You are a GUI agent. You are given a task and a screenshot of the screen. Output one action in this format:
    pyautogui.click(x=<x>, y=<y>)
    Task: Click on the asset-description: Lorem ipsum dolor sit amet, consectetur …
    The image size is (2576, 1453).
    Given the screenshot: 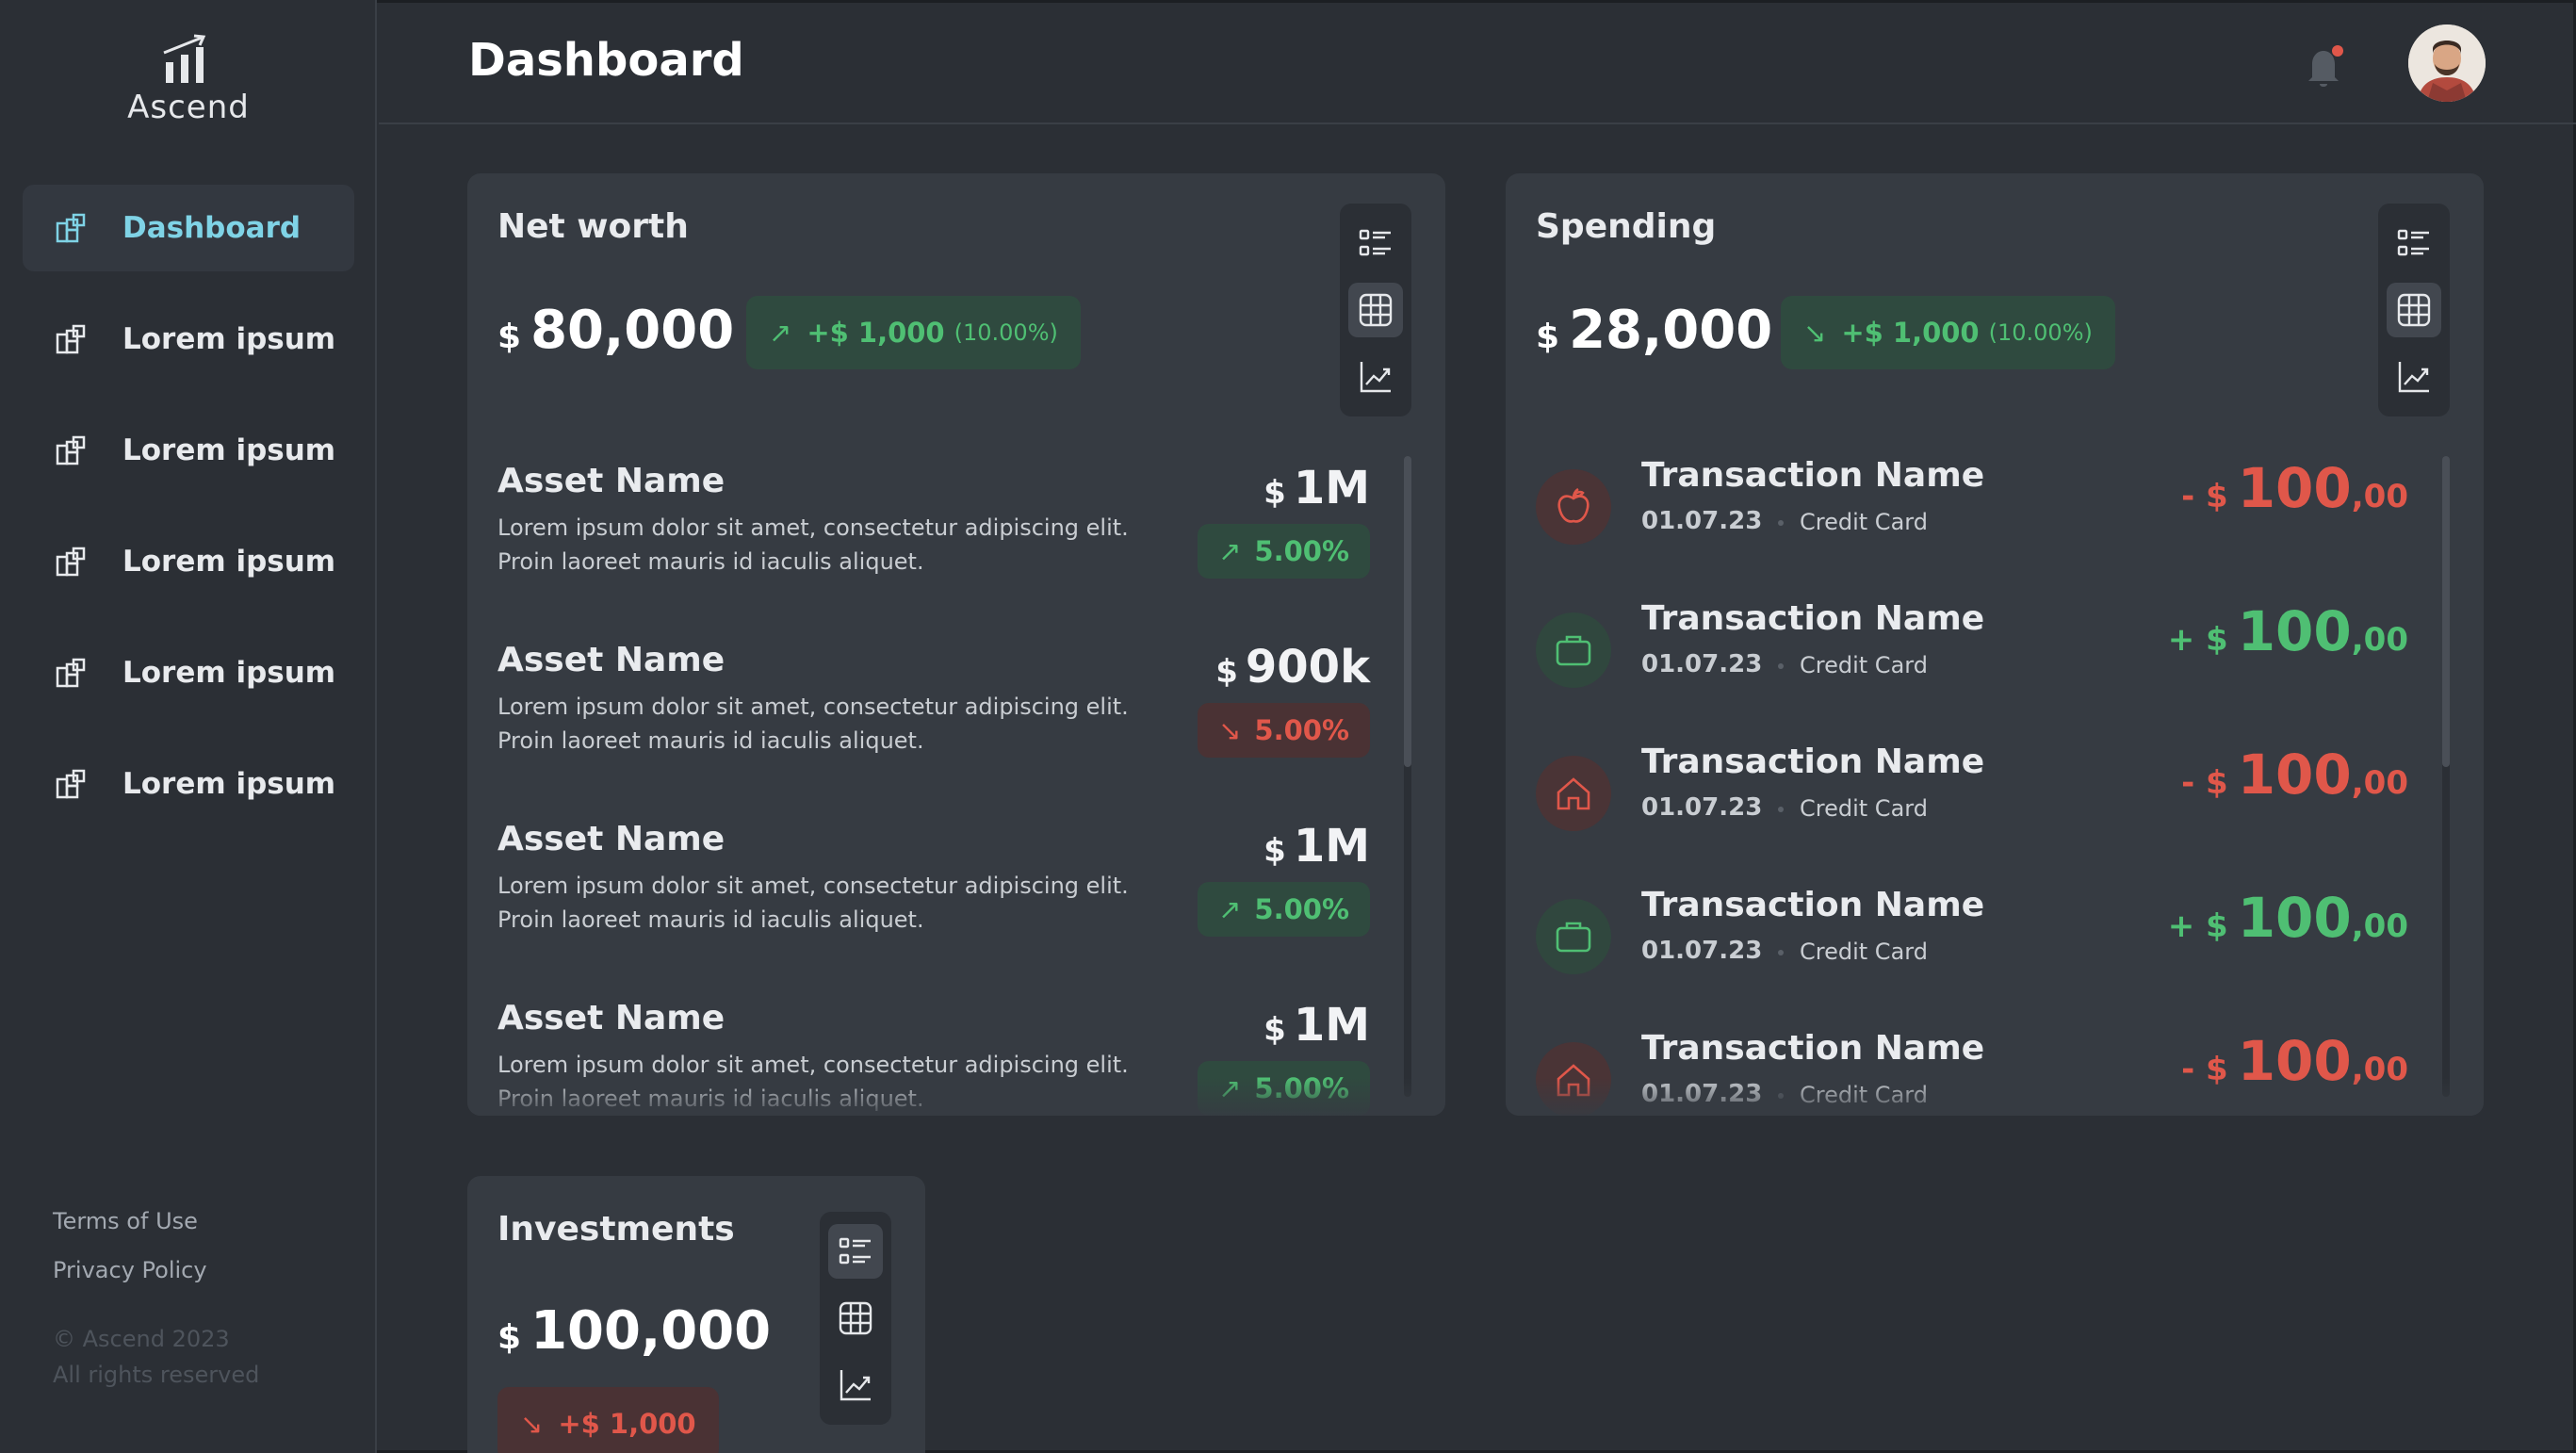 What is the action you would take?
    pyautogui.click(x=813, y=724)
    